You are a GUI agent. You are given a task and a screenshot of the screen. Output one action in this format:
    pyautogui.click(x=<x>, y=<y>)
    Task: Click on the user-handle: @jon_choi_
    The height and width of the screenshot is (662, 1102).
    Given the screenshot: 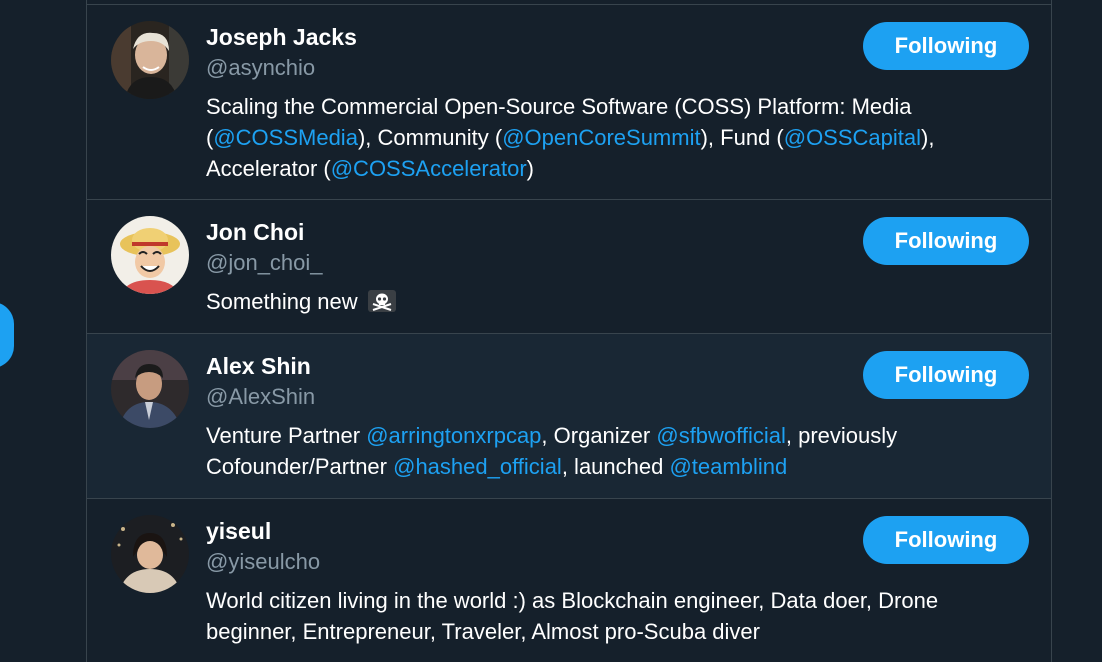 What is the action you would take?
    pyautogui.click(x=264, y=263)
    